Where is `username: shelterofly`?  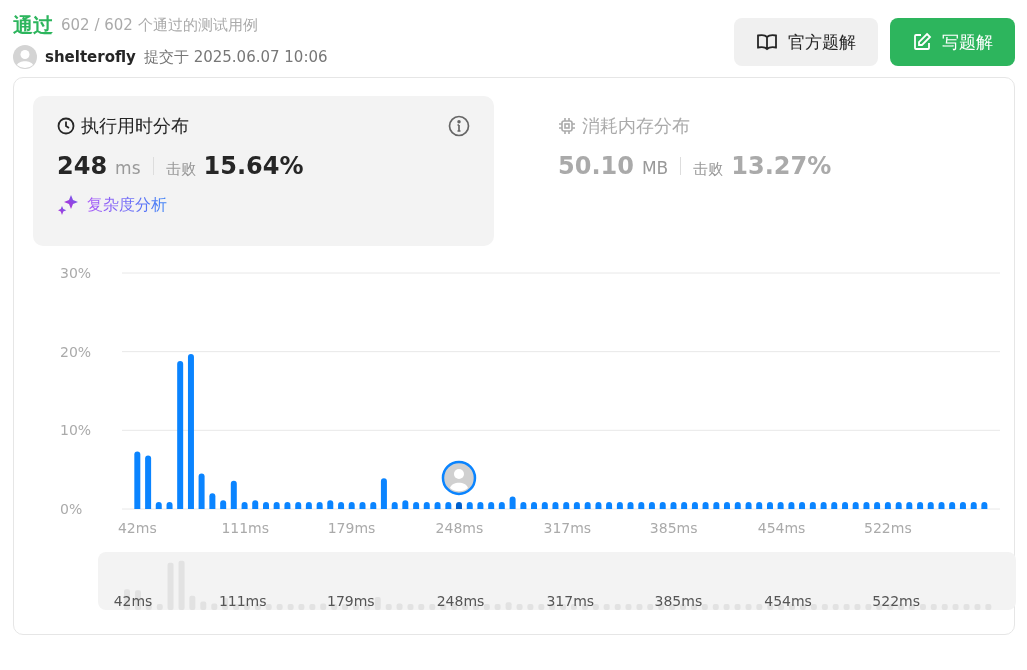 username: shelterofly is located at coordinates (90, 57).